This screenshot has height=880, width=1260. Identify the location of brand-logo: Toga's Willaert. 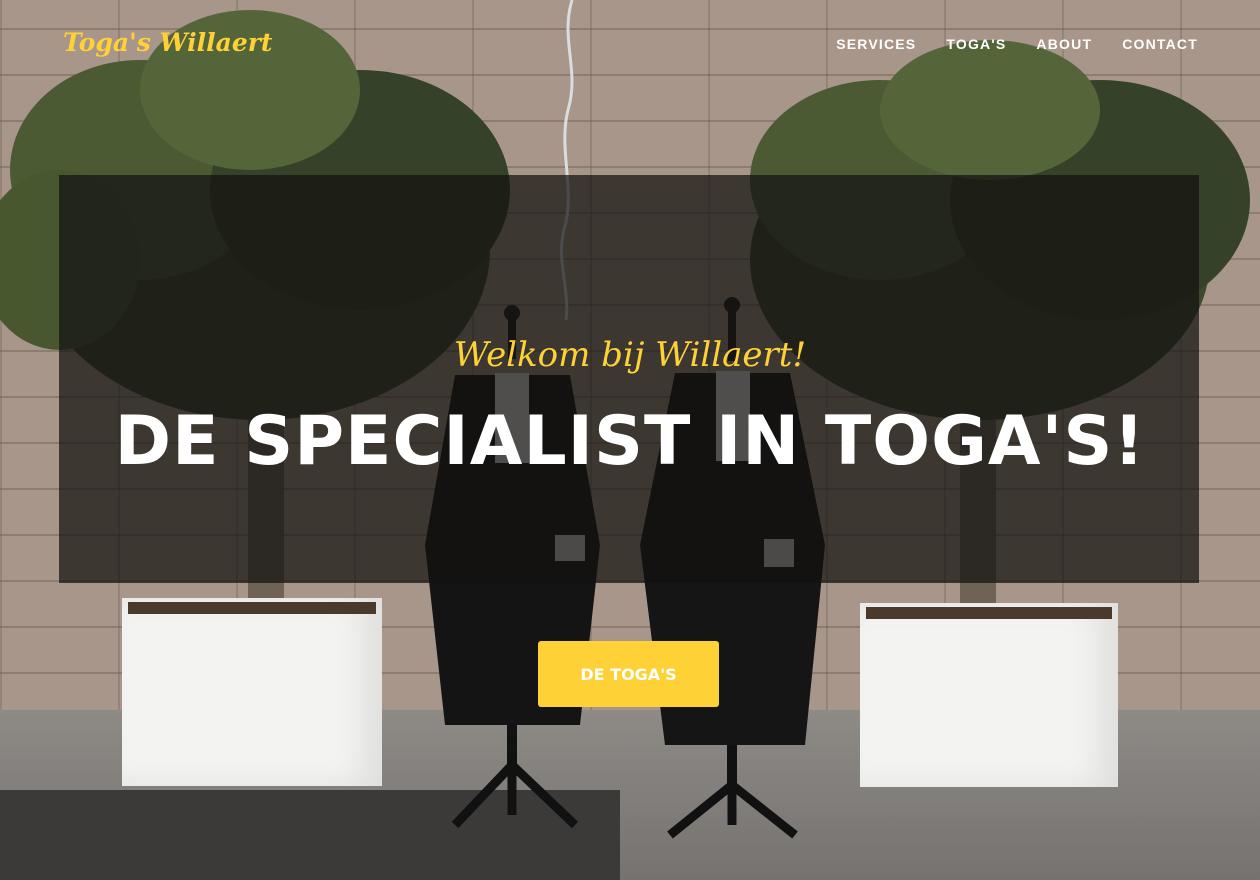
(167, 42).